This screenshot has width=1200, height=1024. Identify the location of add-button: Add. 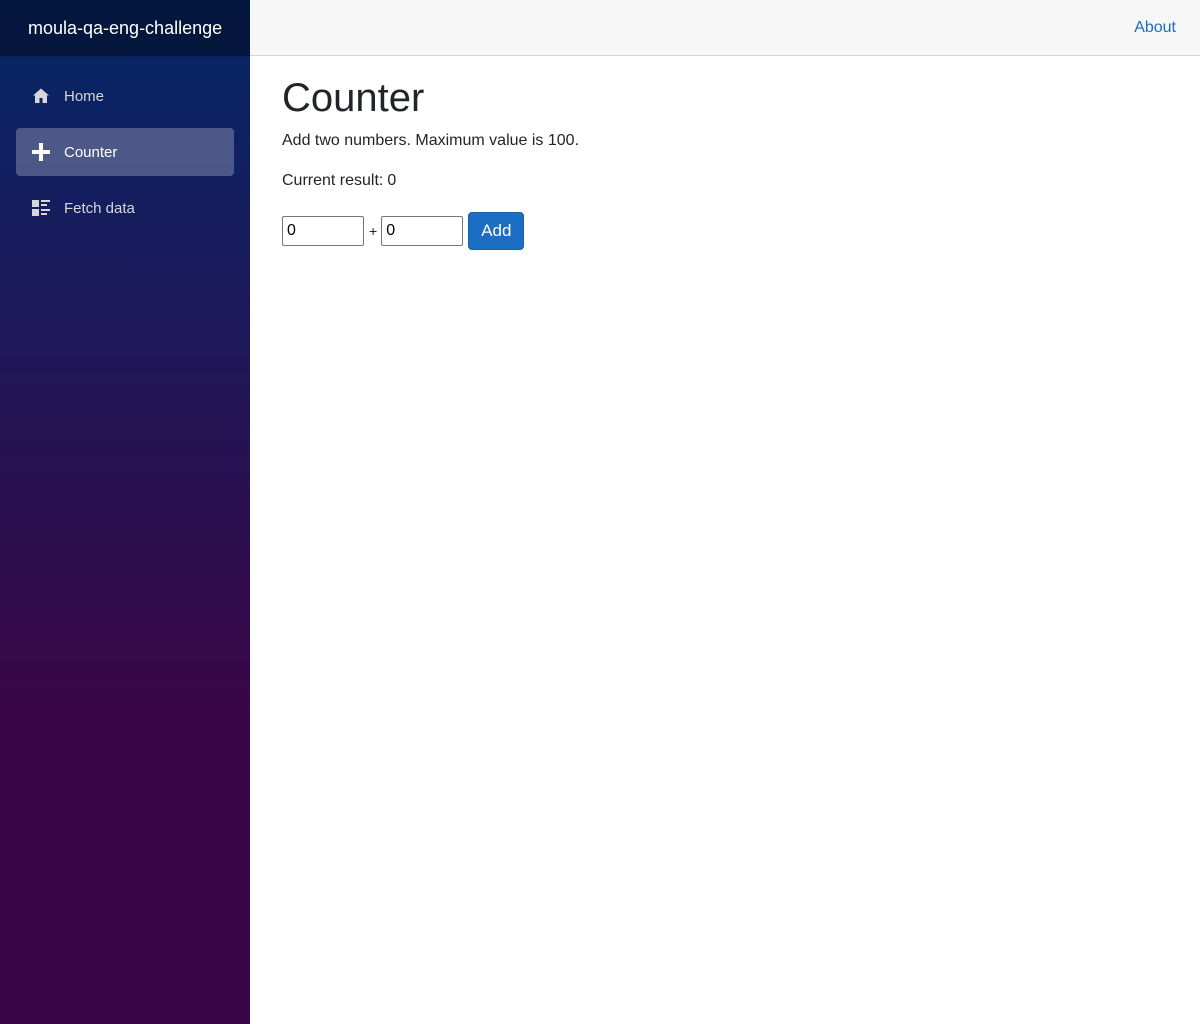
(496, 231).